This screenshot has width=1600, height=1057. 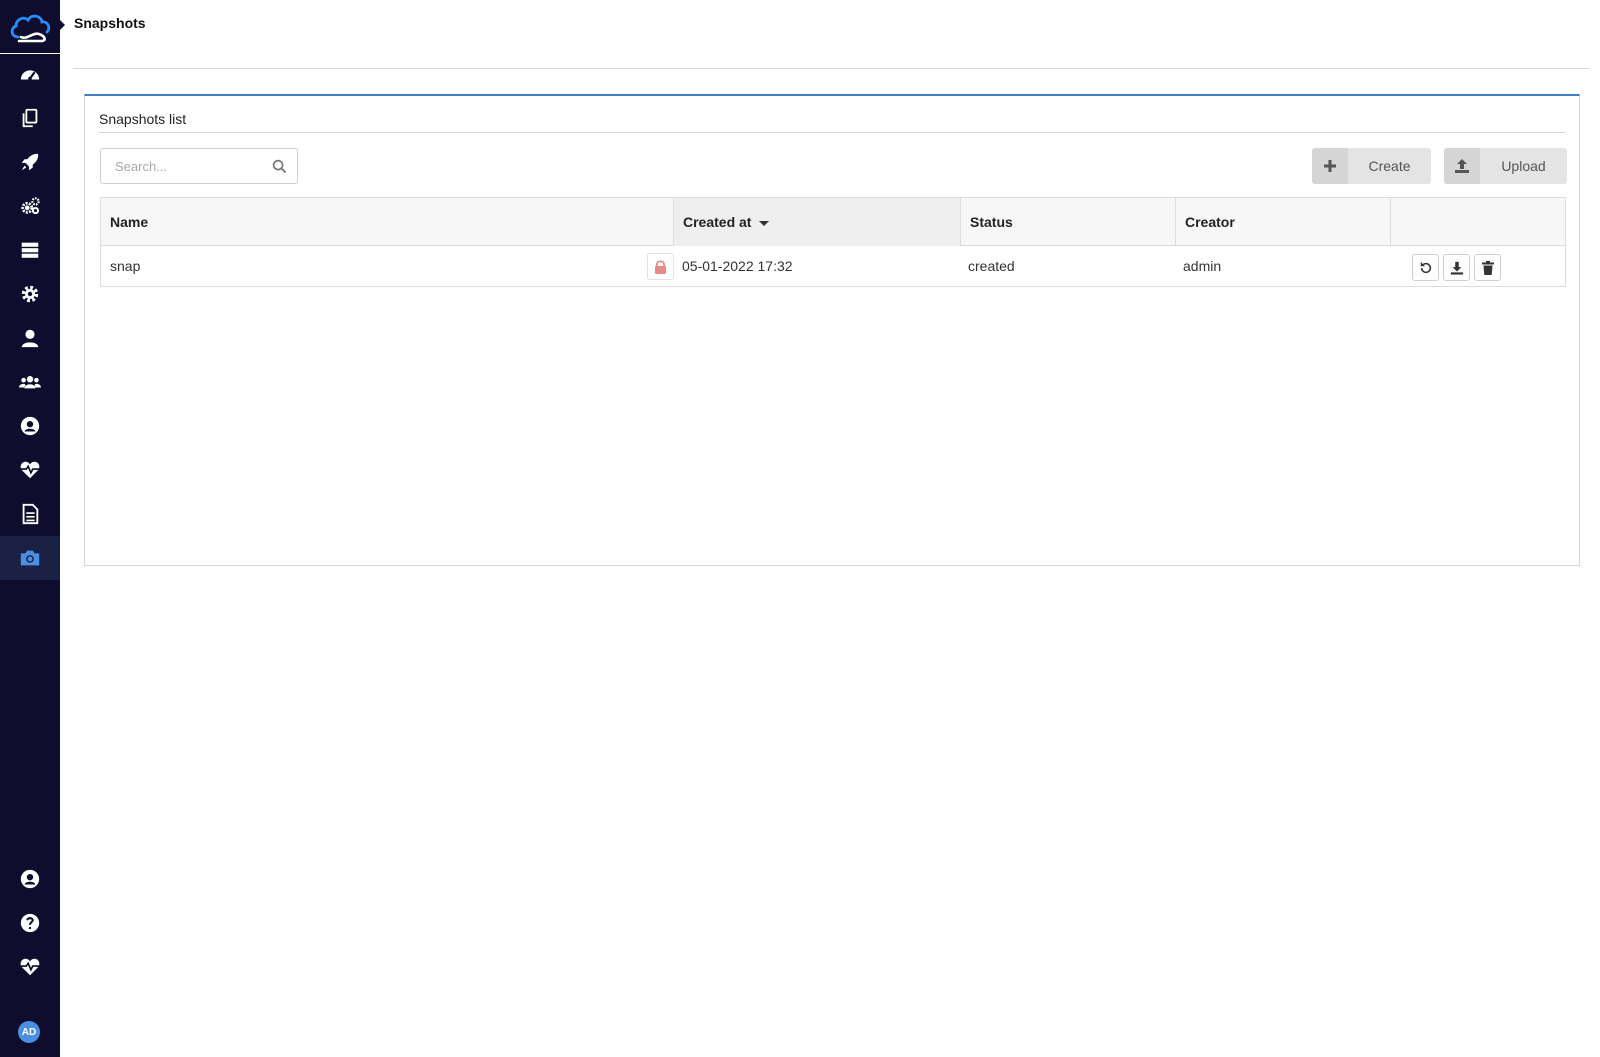 What do you see at coordinates (143, 119) in the screenshot?
I see `panel-title: Snapshots list` at bounding box center [143, 119].